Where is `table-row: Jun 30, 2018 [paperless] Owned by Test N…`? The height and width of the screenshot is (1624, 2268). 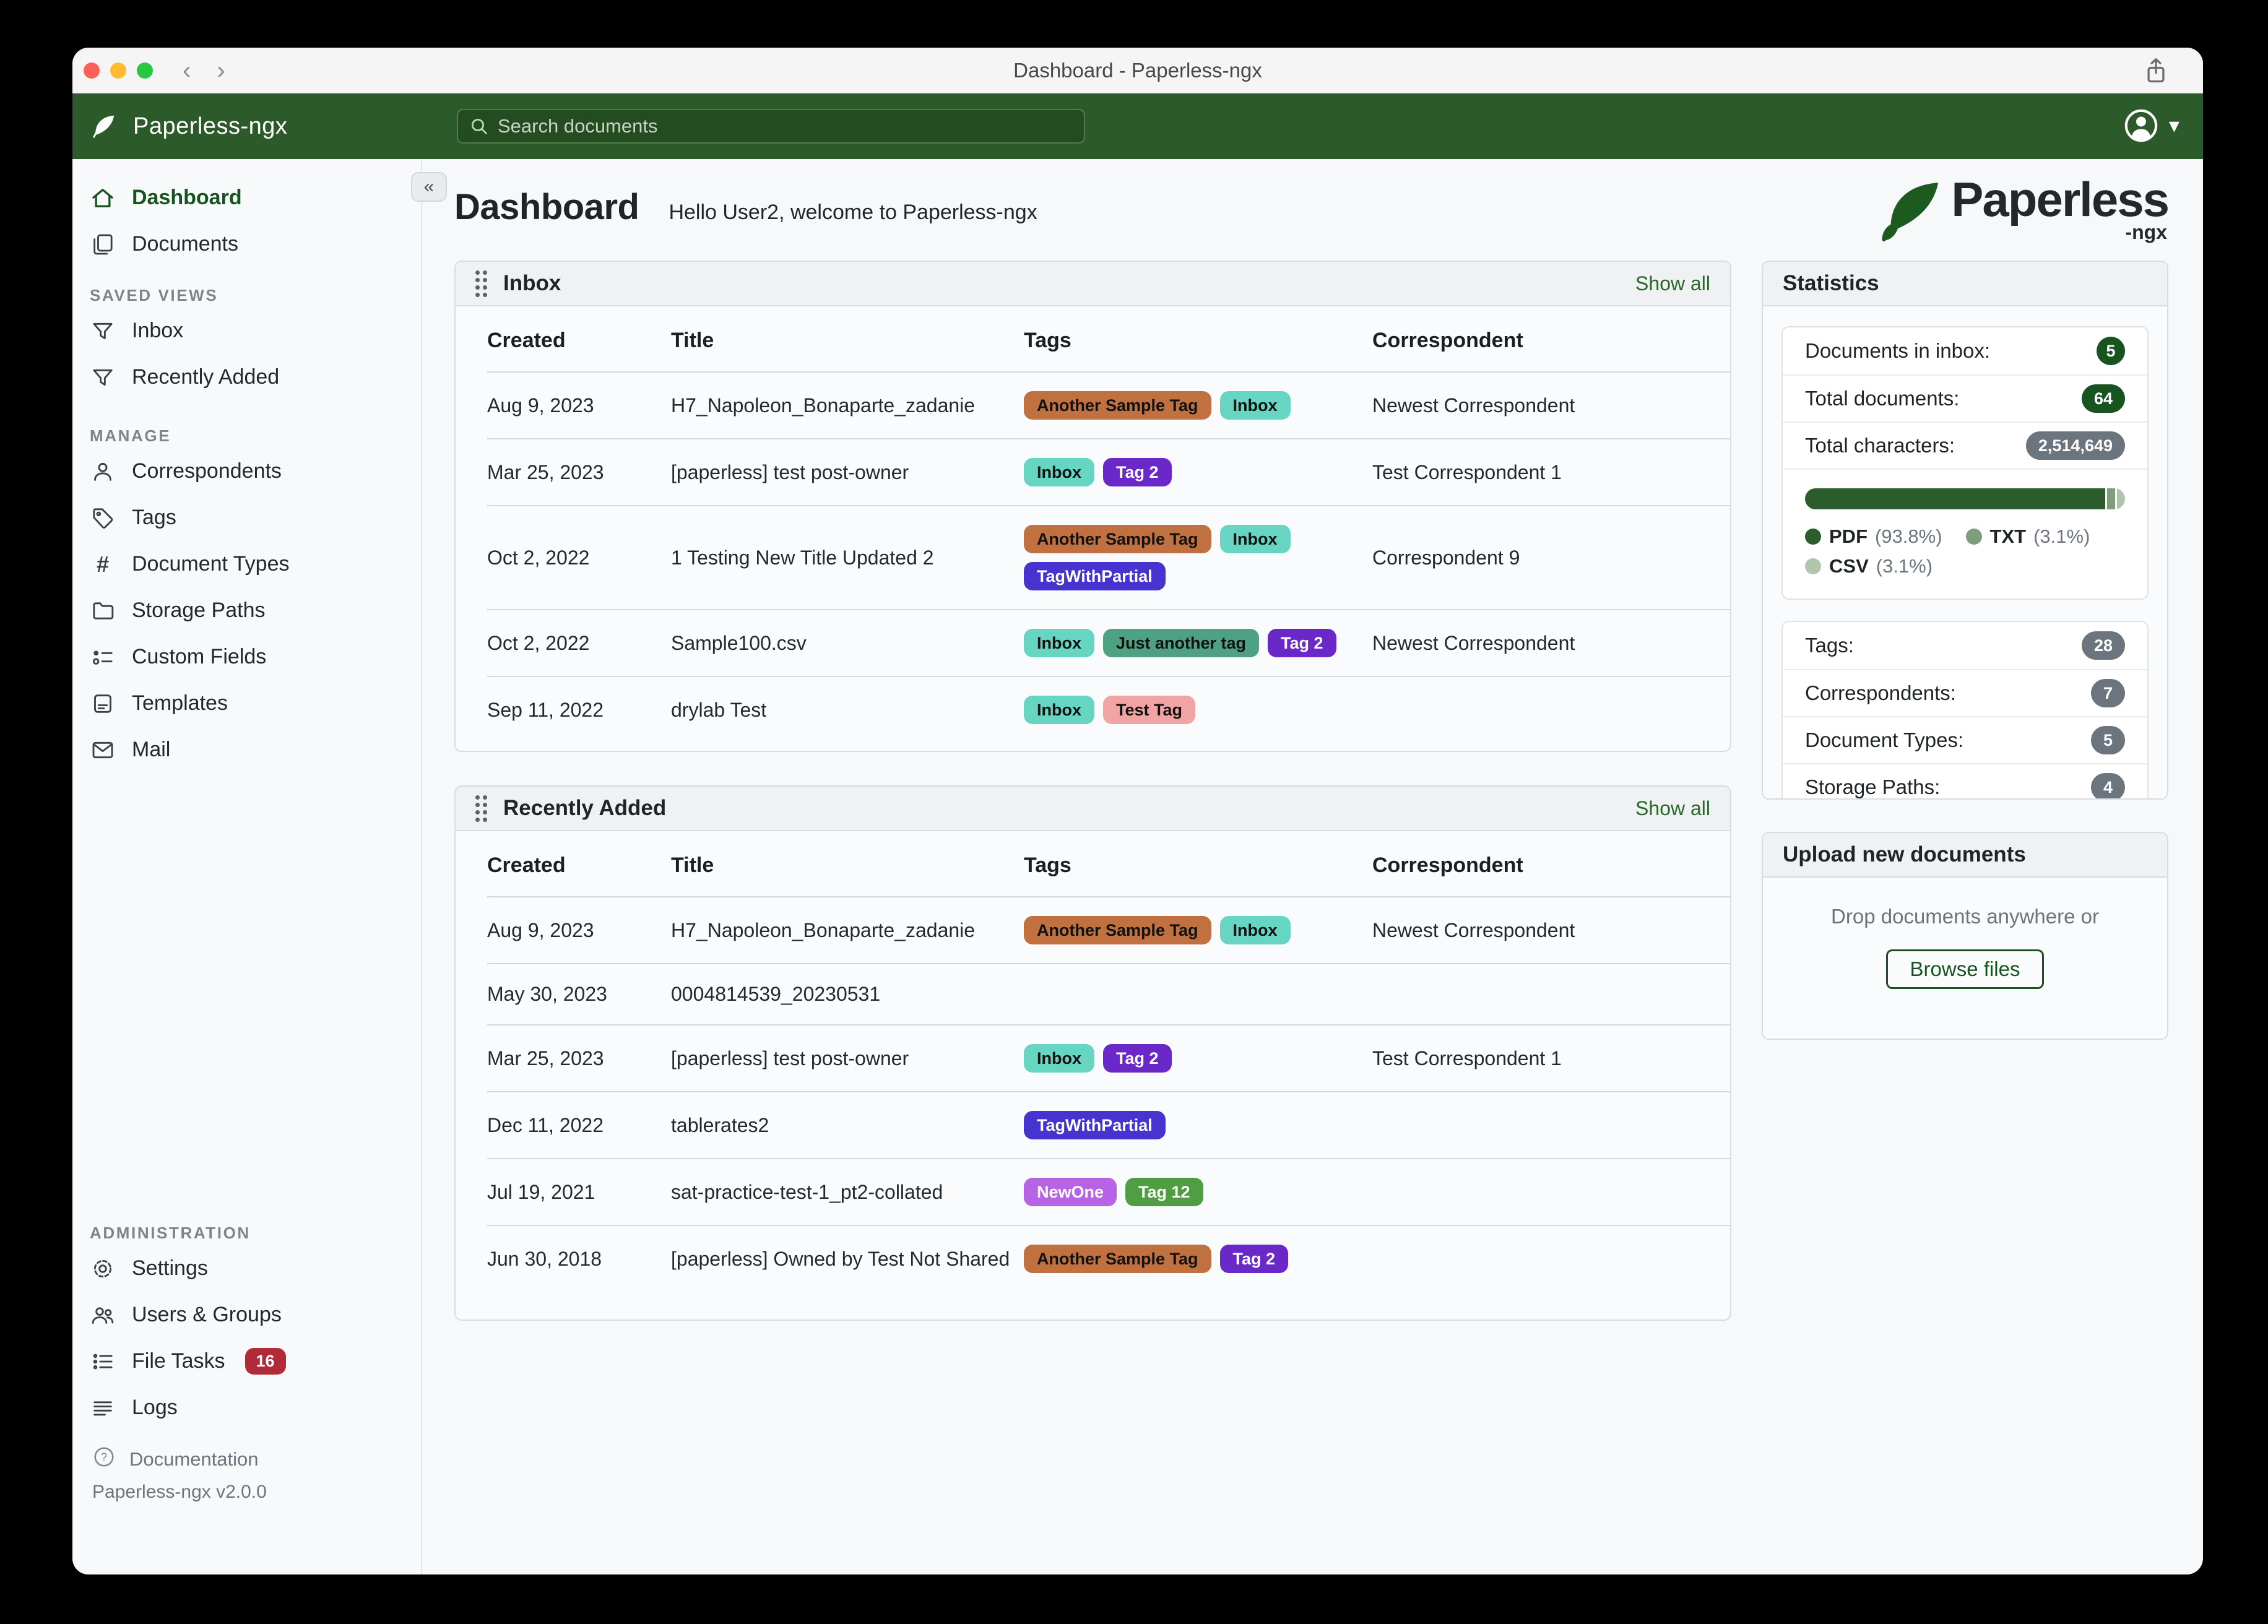
table-row: Jun 30, 2018 [paperless] Owned by Test N… is located at coordinates (1108, 1258).